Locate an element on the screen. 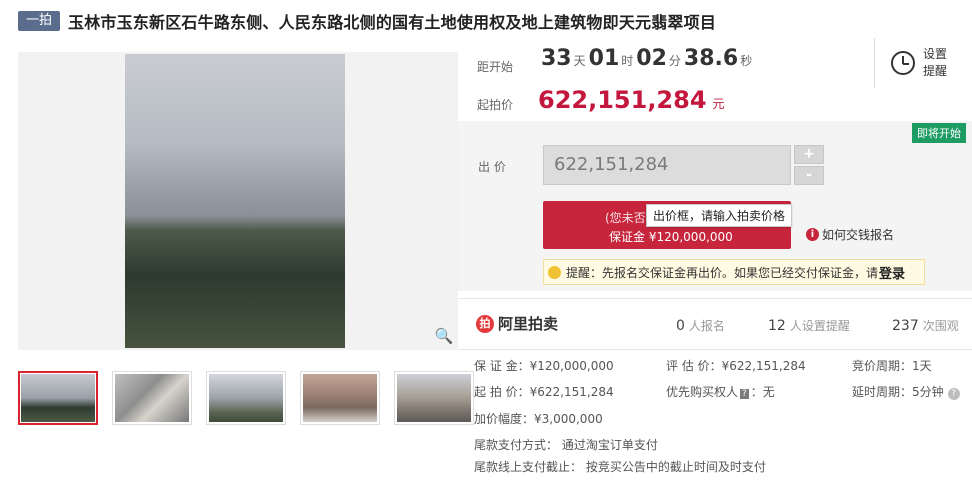 Image resolution: width=972 pixels, height=492 pixels. payment-method-info: 尾款支付方式： 通过淘宝订单支付 is located at coordinates (566, 445).